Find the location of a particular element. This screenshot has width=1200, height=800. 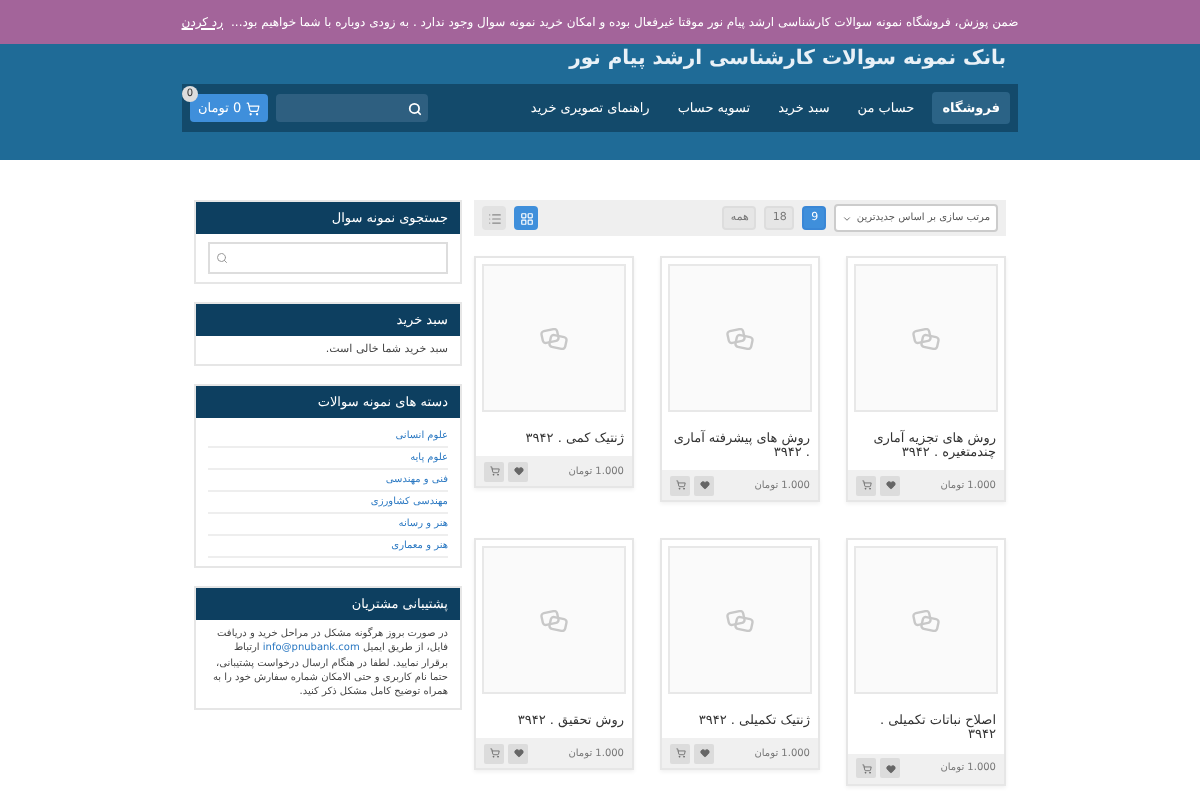

grid-icon is located at coordinates (526, 218).